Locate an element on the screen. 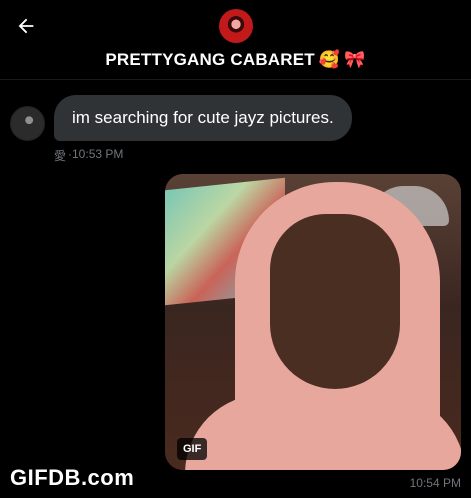  sender-avatar is located at coordinates (27, 123).